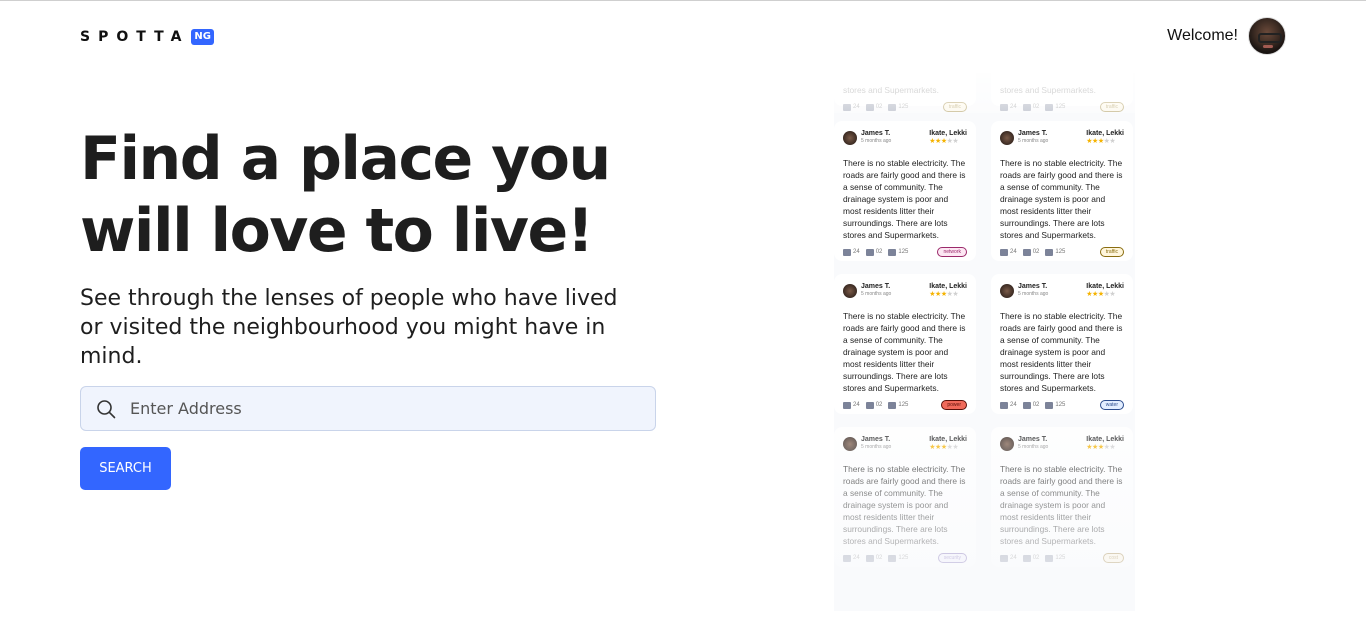  What do you see at coordinates (952, 252) in the screenshot?
I see `review-tag: network` at bounding box center [952, 252].